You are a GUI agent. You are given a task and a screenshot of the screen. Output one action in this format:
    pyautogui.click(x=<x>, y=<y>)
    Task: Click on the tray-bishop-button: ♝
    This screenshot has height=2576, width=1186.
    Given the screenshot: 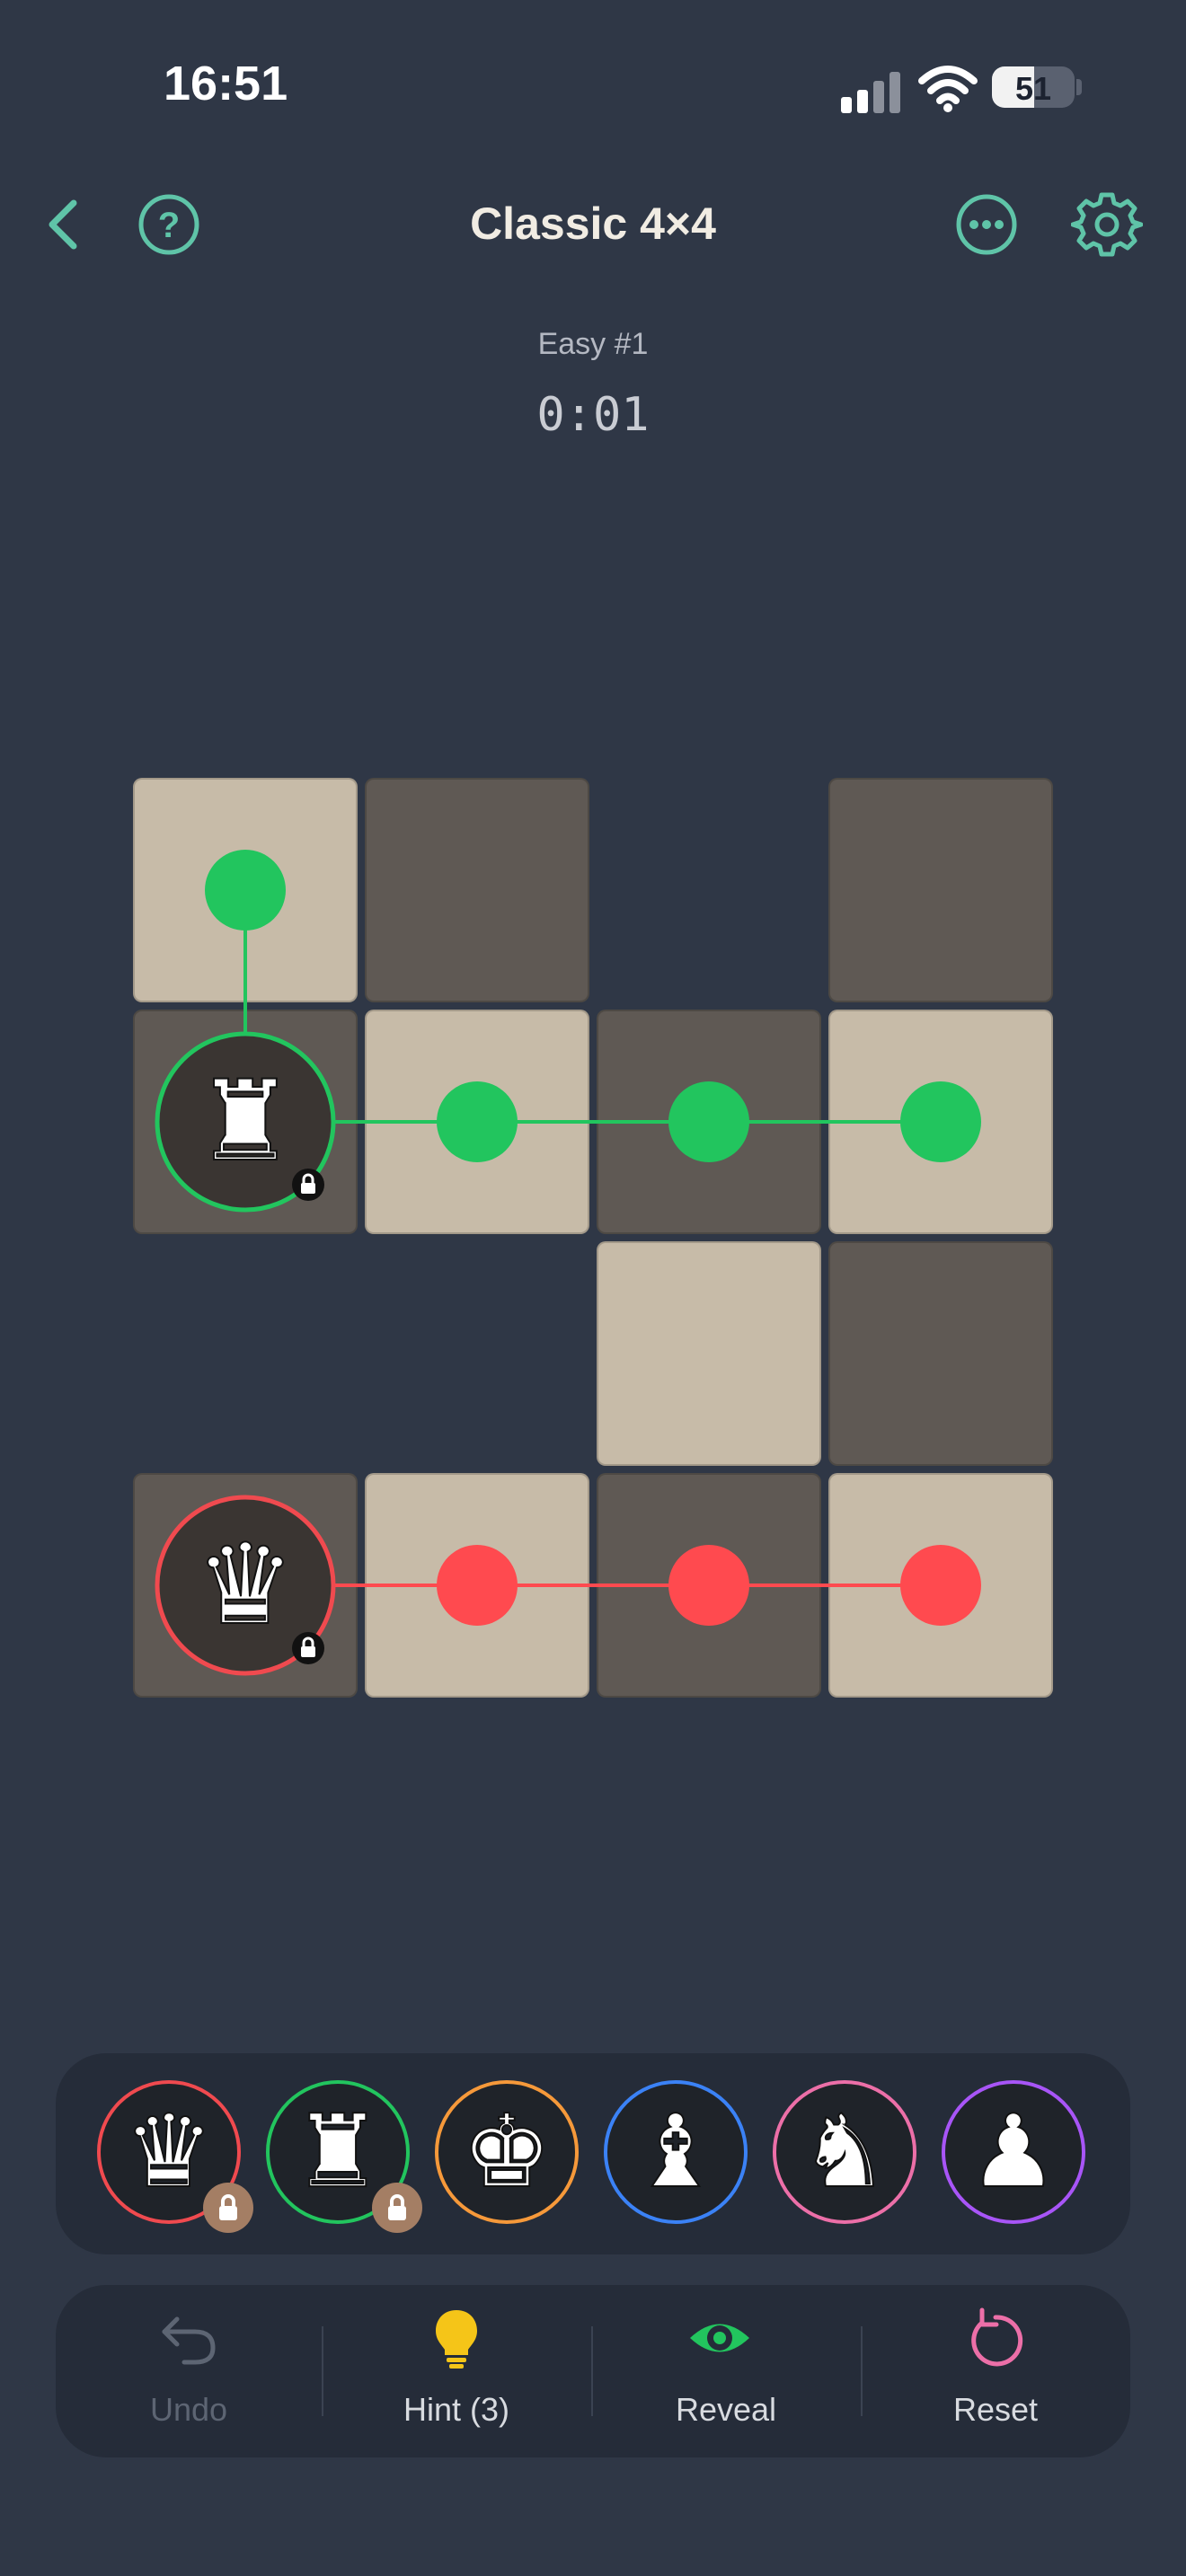 What is the action you would take?
    pyautogui.click(x=676, y=2152)
    